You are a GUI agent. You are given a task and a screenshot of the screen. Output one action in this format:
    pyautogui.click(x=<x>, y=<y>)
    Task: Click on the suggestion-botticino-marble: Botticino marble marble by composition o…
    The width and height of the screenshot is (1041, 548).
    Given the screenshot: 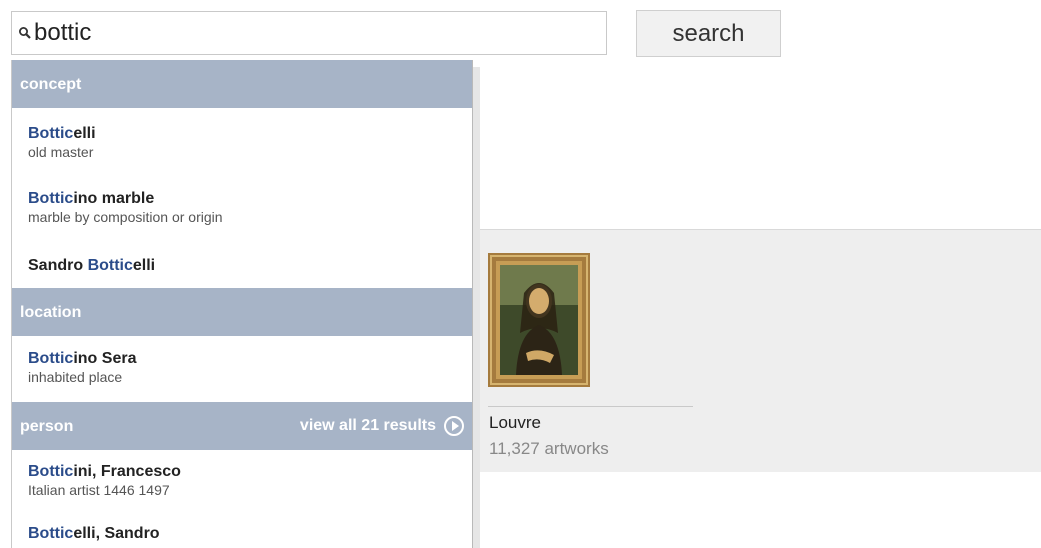 What is the action you would take?
    pyautogui.click(x=125, y=207)
    